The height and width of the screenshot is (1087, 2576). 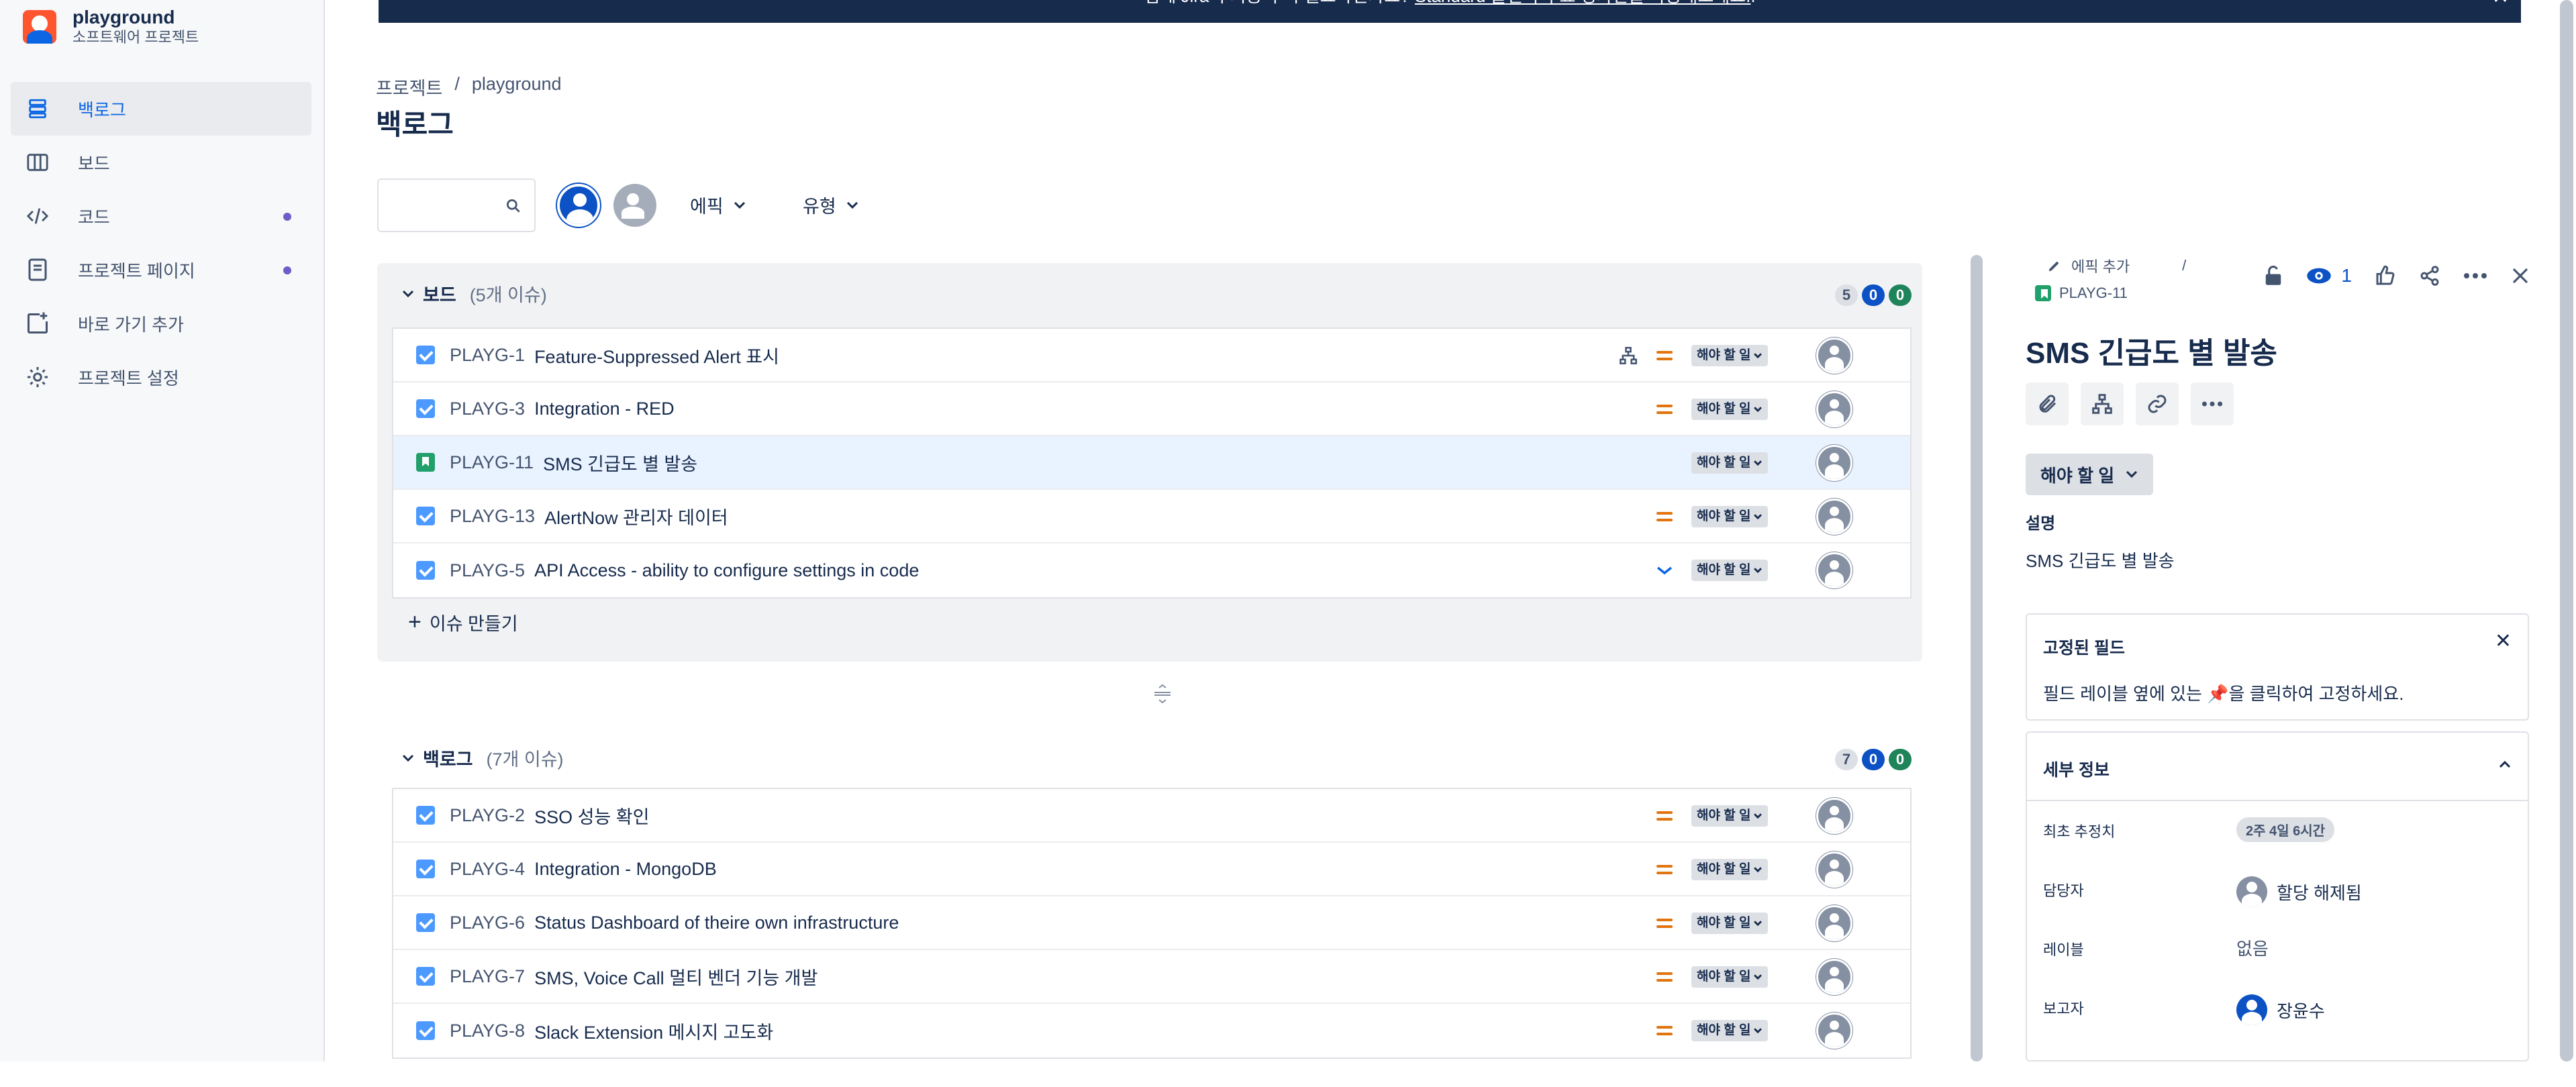 What do you see at coordinates (415, 124) in the screenshot?
I see `page-title: 백로그` at bounding box center [415, 124].